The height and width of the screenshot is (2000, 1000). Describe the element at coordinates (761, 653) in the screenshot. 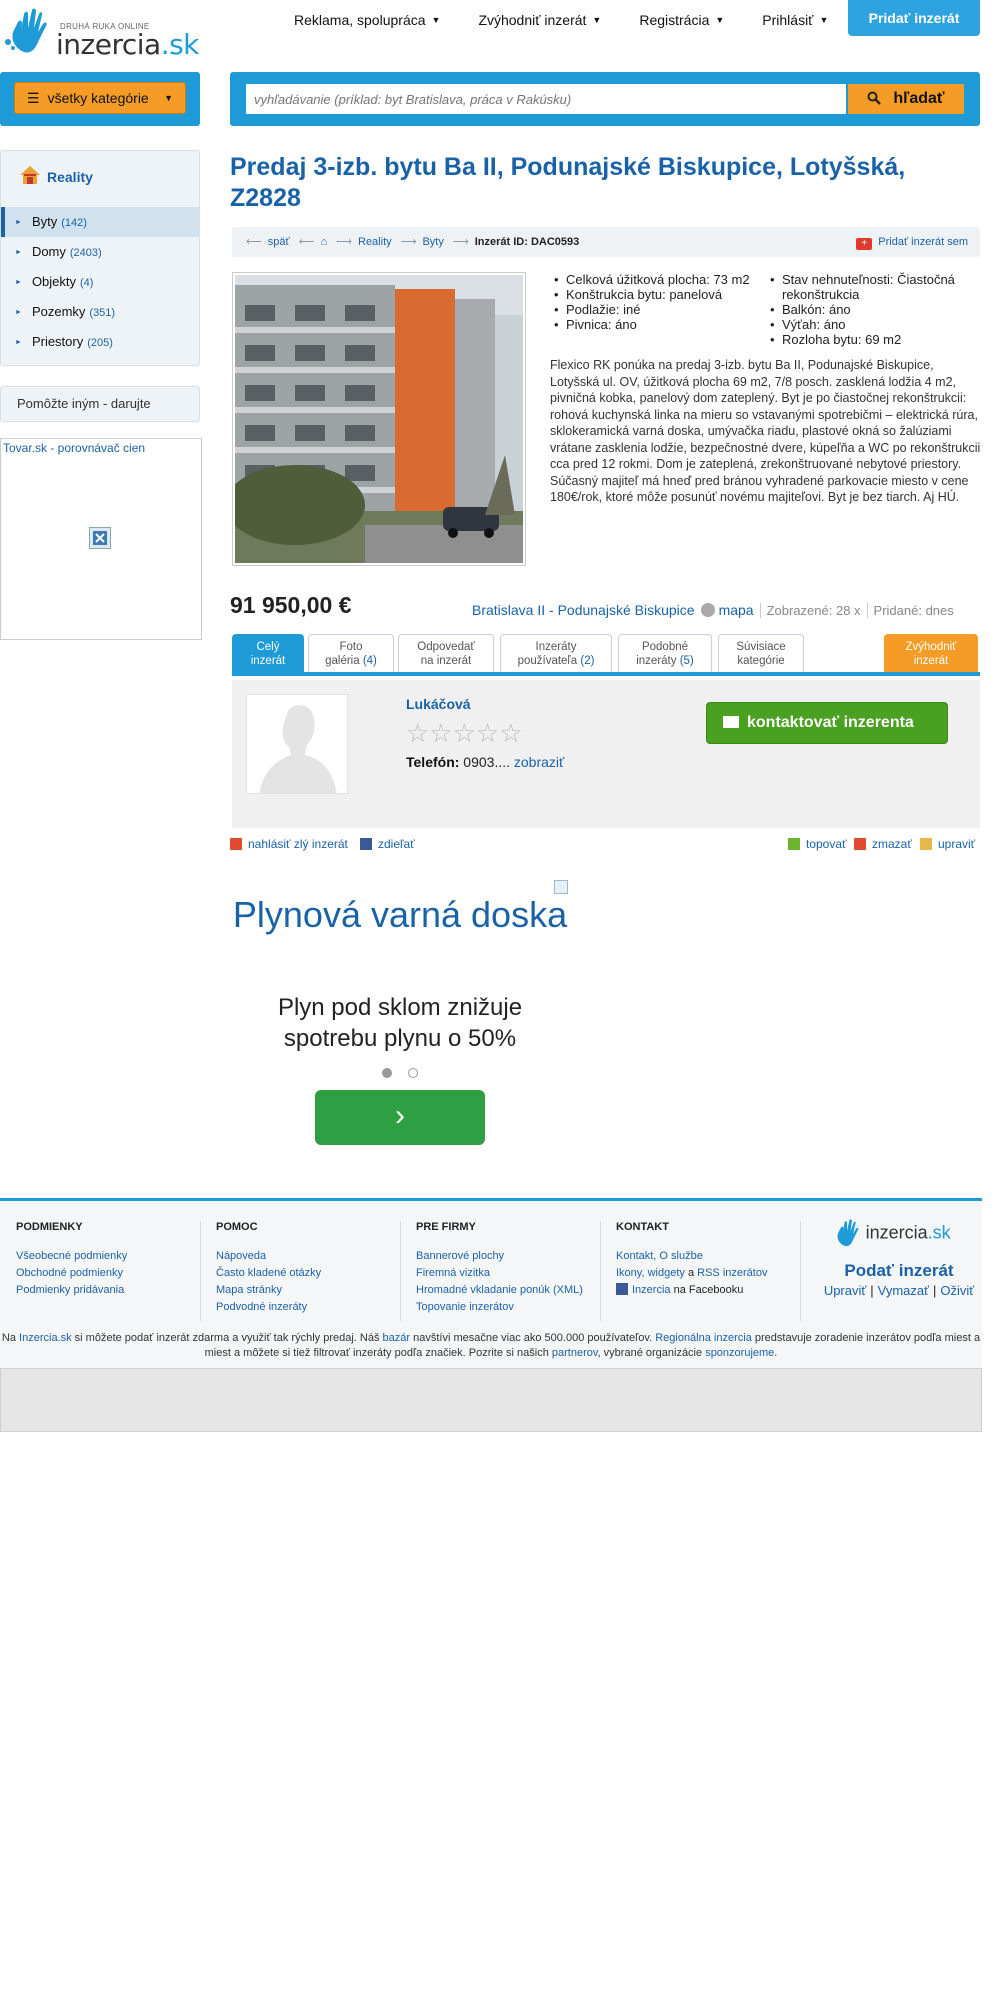

I see `tab-related-categories: Súvisiace kategórie` at that location.